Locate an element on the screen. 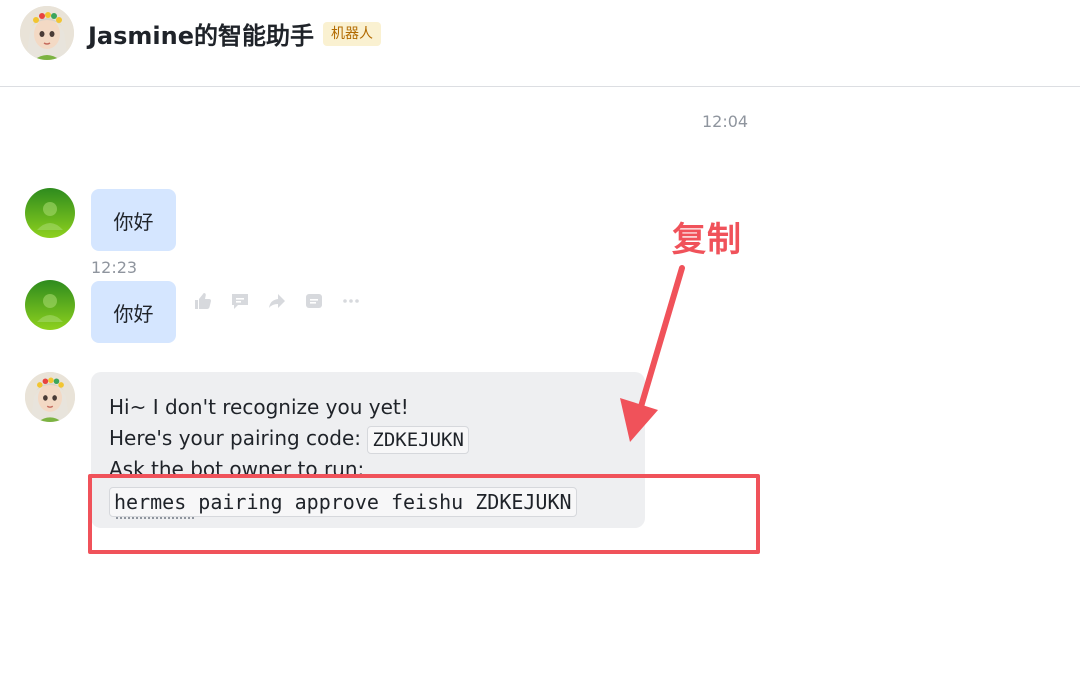 The height and width of the screenshot is (697, 1080). annotation-arrow-icon is located at coordinates (652, 353).